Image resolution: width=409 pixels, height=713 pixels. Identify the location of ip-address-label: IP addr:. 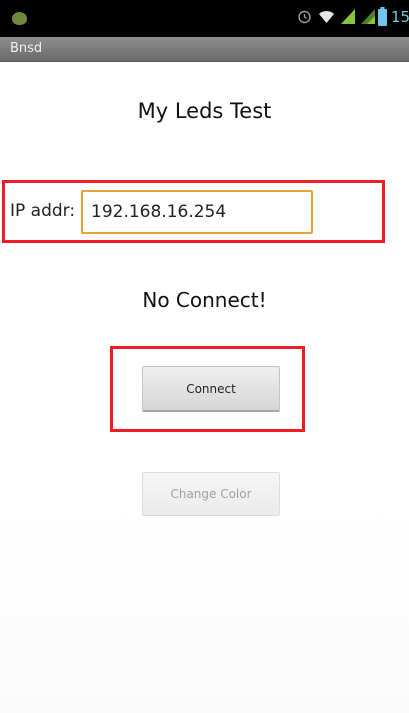
(43, 211).